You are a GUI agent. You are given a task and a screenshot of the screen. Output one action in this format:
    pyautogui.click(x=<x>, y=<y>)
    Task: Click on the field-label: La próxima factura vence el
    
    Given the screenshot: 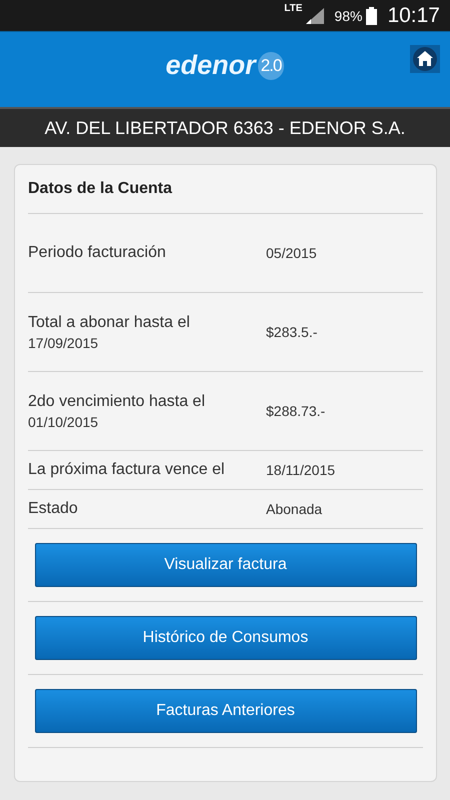 What is the action you would take?
    pyautogui.click(x=127, y=470)
    